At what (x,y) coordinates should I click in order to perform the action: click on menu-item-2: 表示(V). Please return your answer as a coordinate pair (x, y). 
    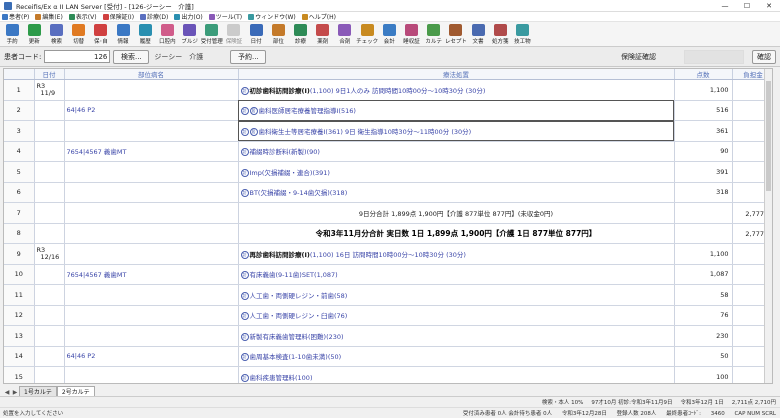
    Looking at the image, I should click on (82, 16).